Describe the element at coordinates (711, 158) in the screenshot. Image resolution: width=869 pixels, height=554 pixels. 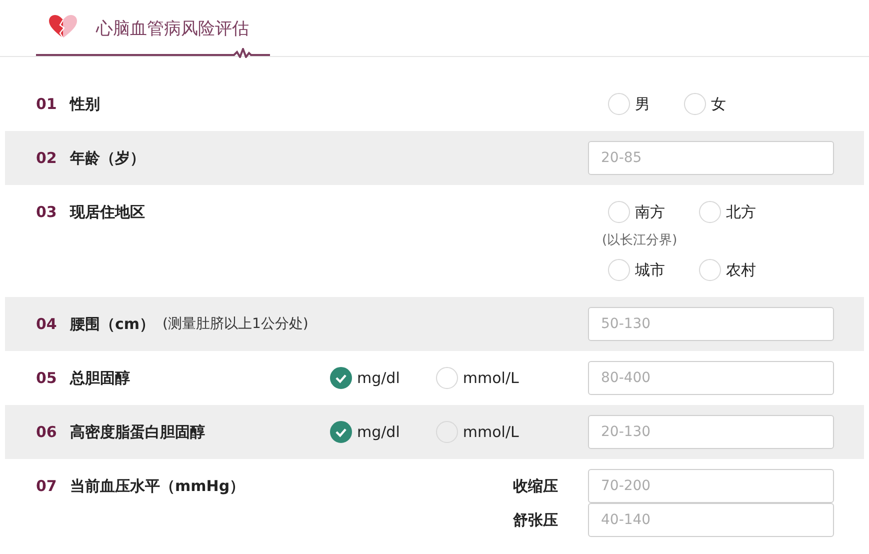
I see `input-field: 20-85` at that location.